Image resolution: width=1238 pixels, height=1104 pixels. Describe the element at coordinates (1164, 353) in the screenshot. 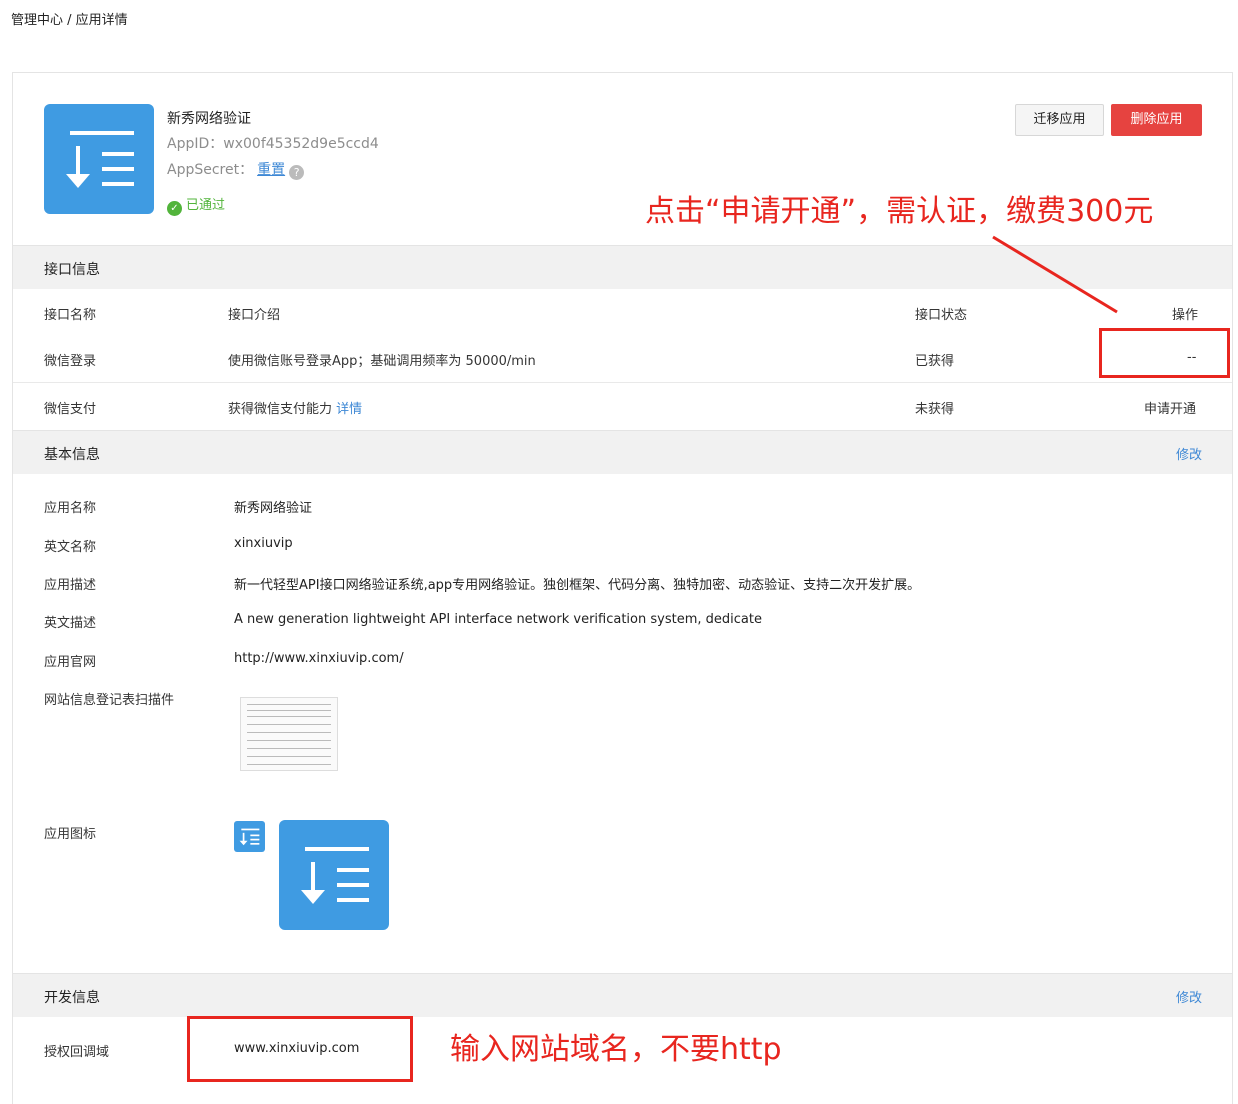

I see `annotation-box-op` at that location.